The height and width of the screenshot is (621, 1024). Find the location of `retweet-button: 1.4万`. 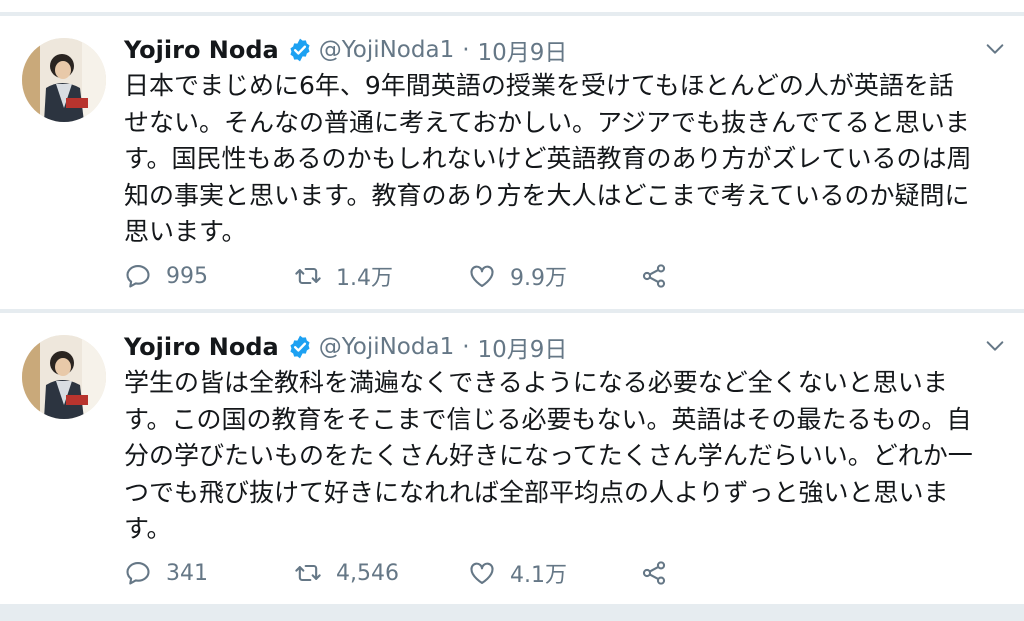

retweet-button: 1.4万 is located at coordinates (343, 276).